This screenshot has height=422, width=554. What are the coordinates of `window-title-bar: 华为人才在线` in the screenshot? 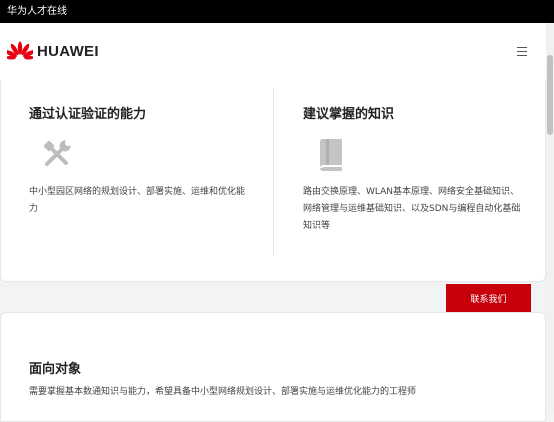 It's located at (277, 11).